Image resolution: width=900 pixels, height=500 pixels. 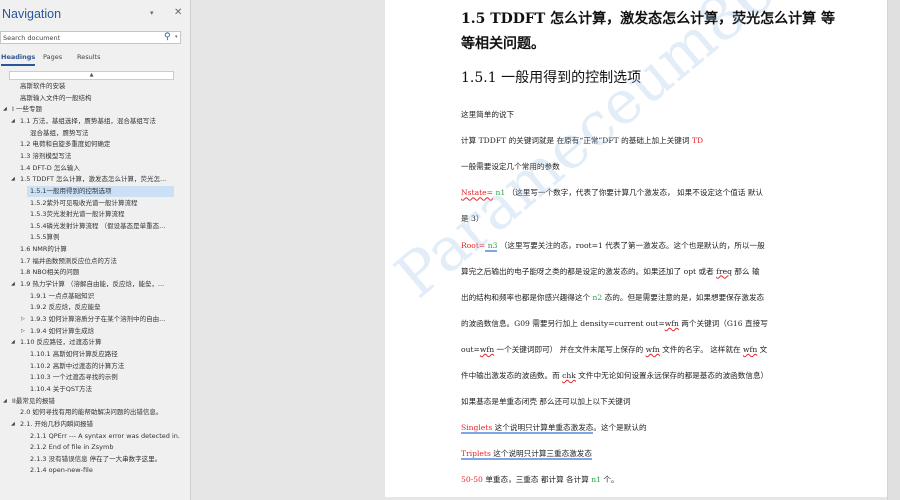 What do you see at coordinates (74, 377) in the screenshot?
I see `heading-item-label: 1.10.3 一个过渡态寻找的示例` at bounding box center [74, 377].